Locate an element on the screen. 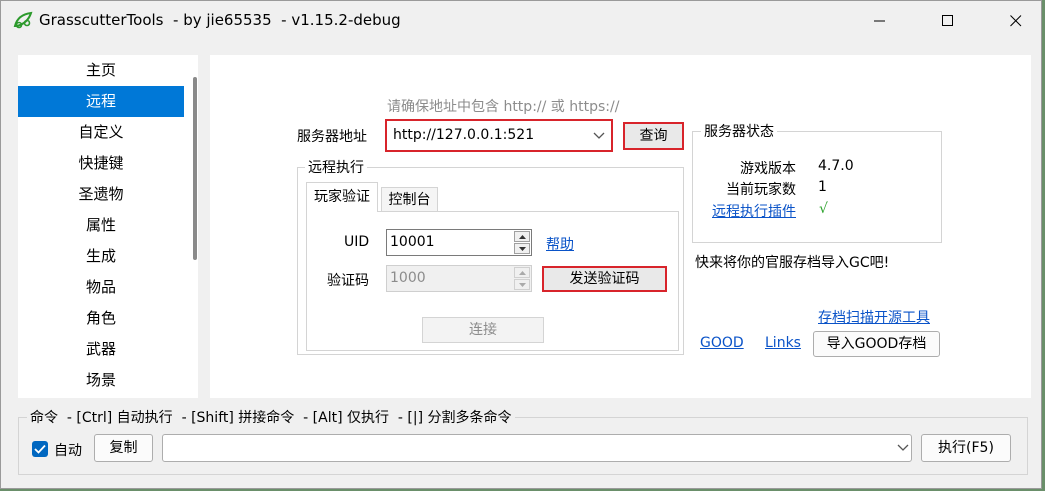  uid-decrement-button is located at coordinates (522, 248).